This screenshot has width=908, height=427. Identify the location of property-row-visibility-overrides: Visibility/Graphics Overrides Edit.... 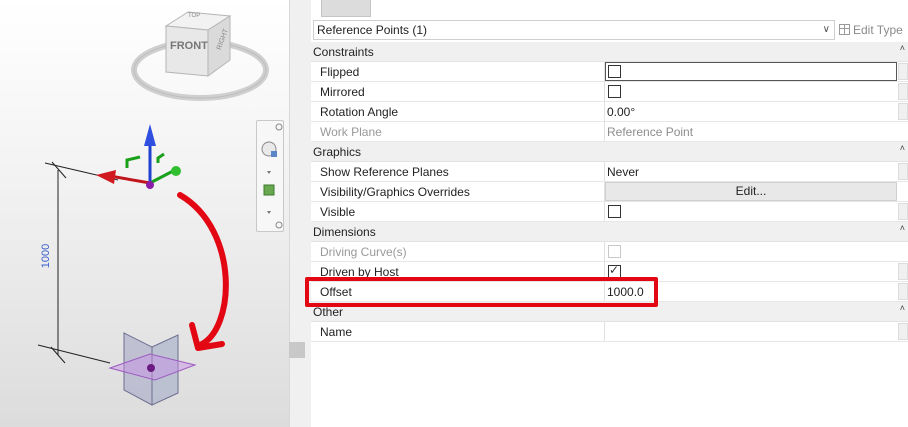
(609, 192).